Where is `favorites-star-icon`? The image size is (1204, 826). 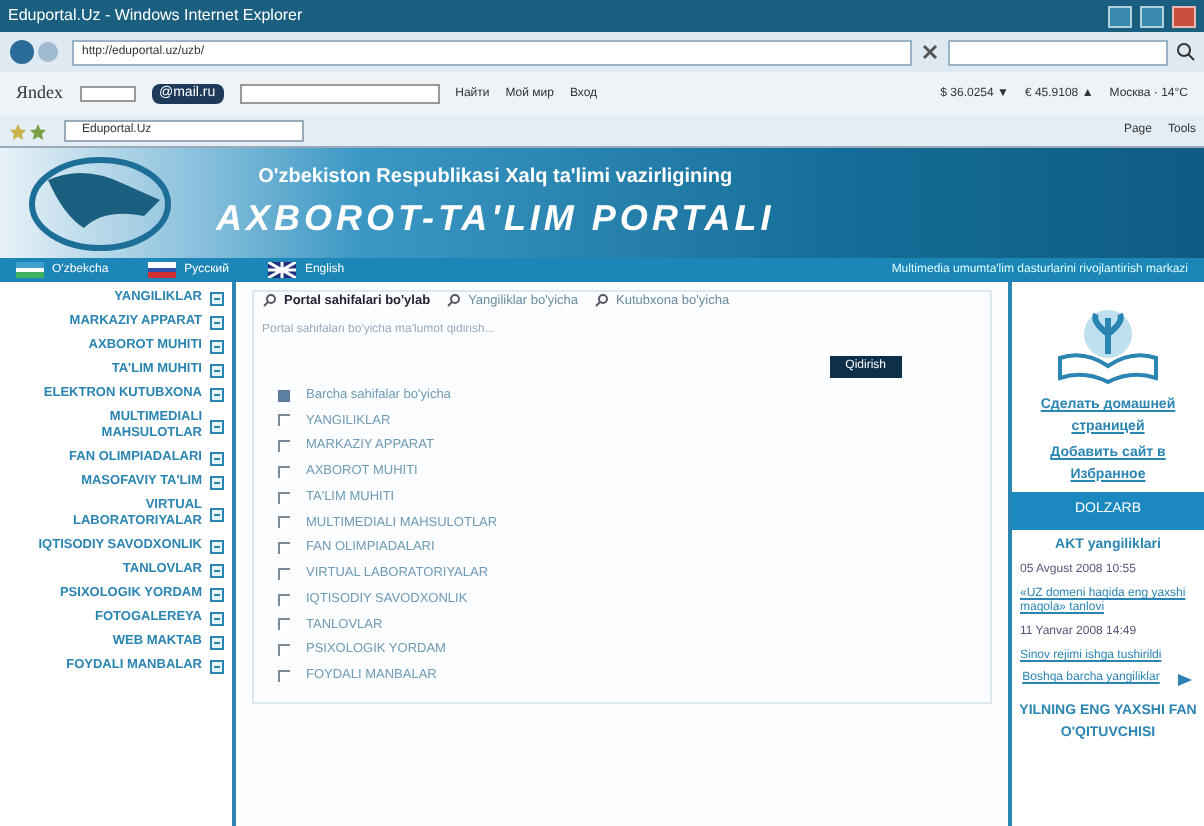 favorites-star-icon is located at coordinates (28, 131).